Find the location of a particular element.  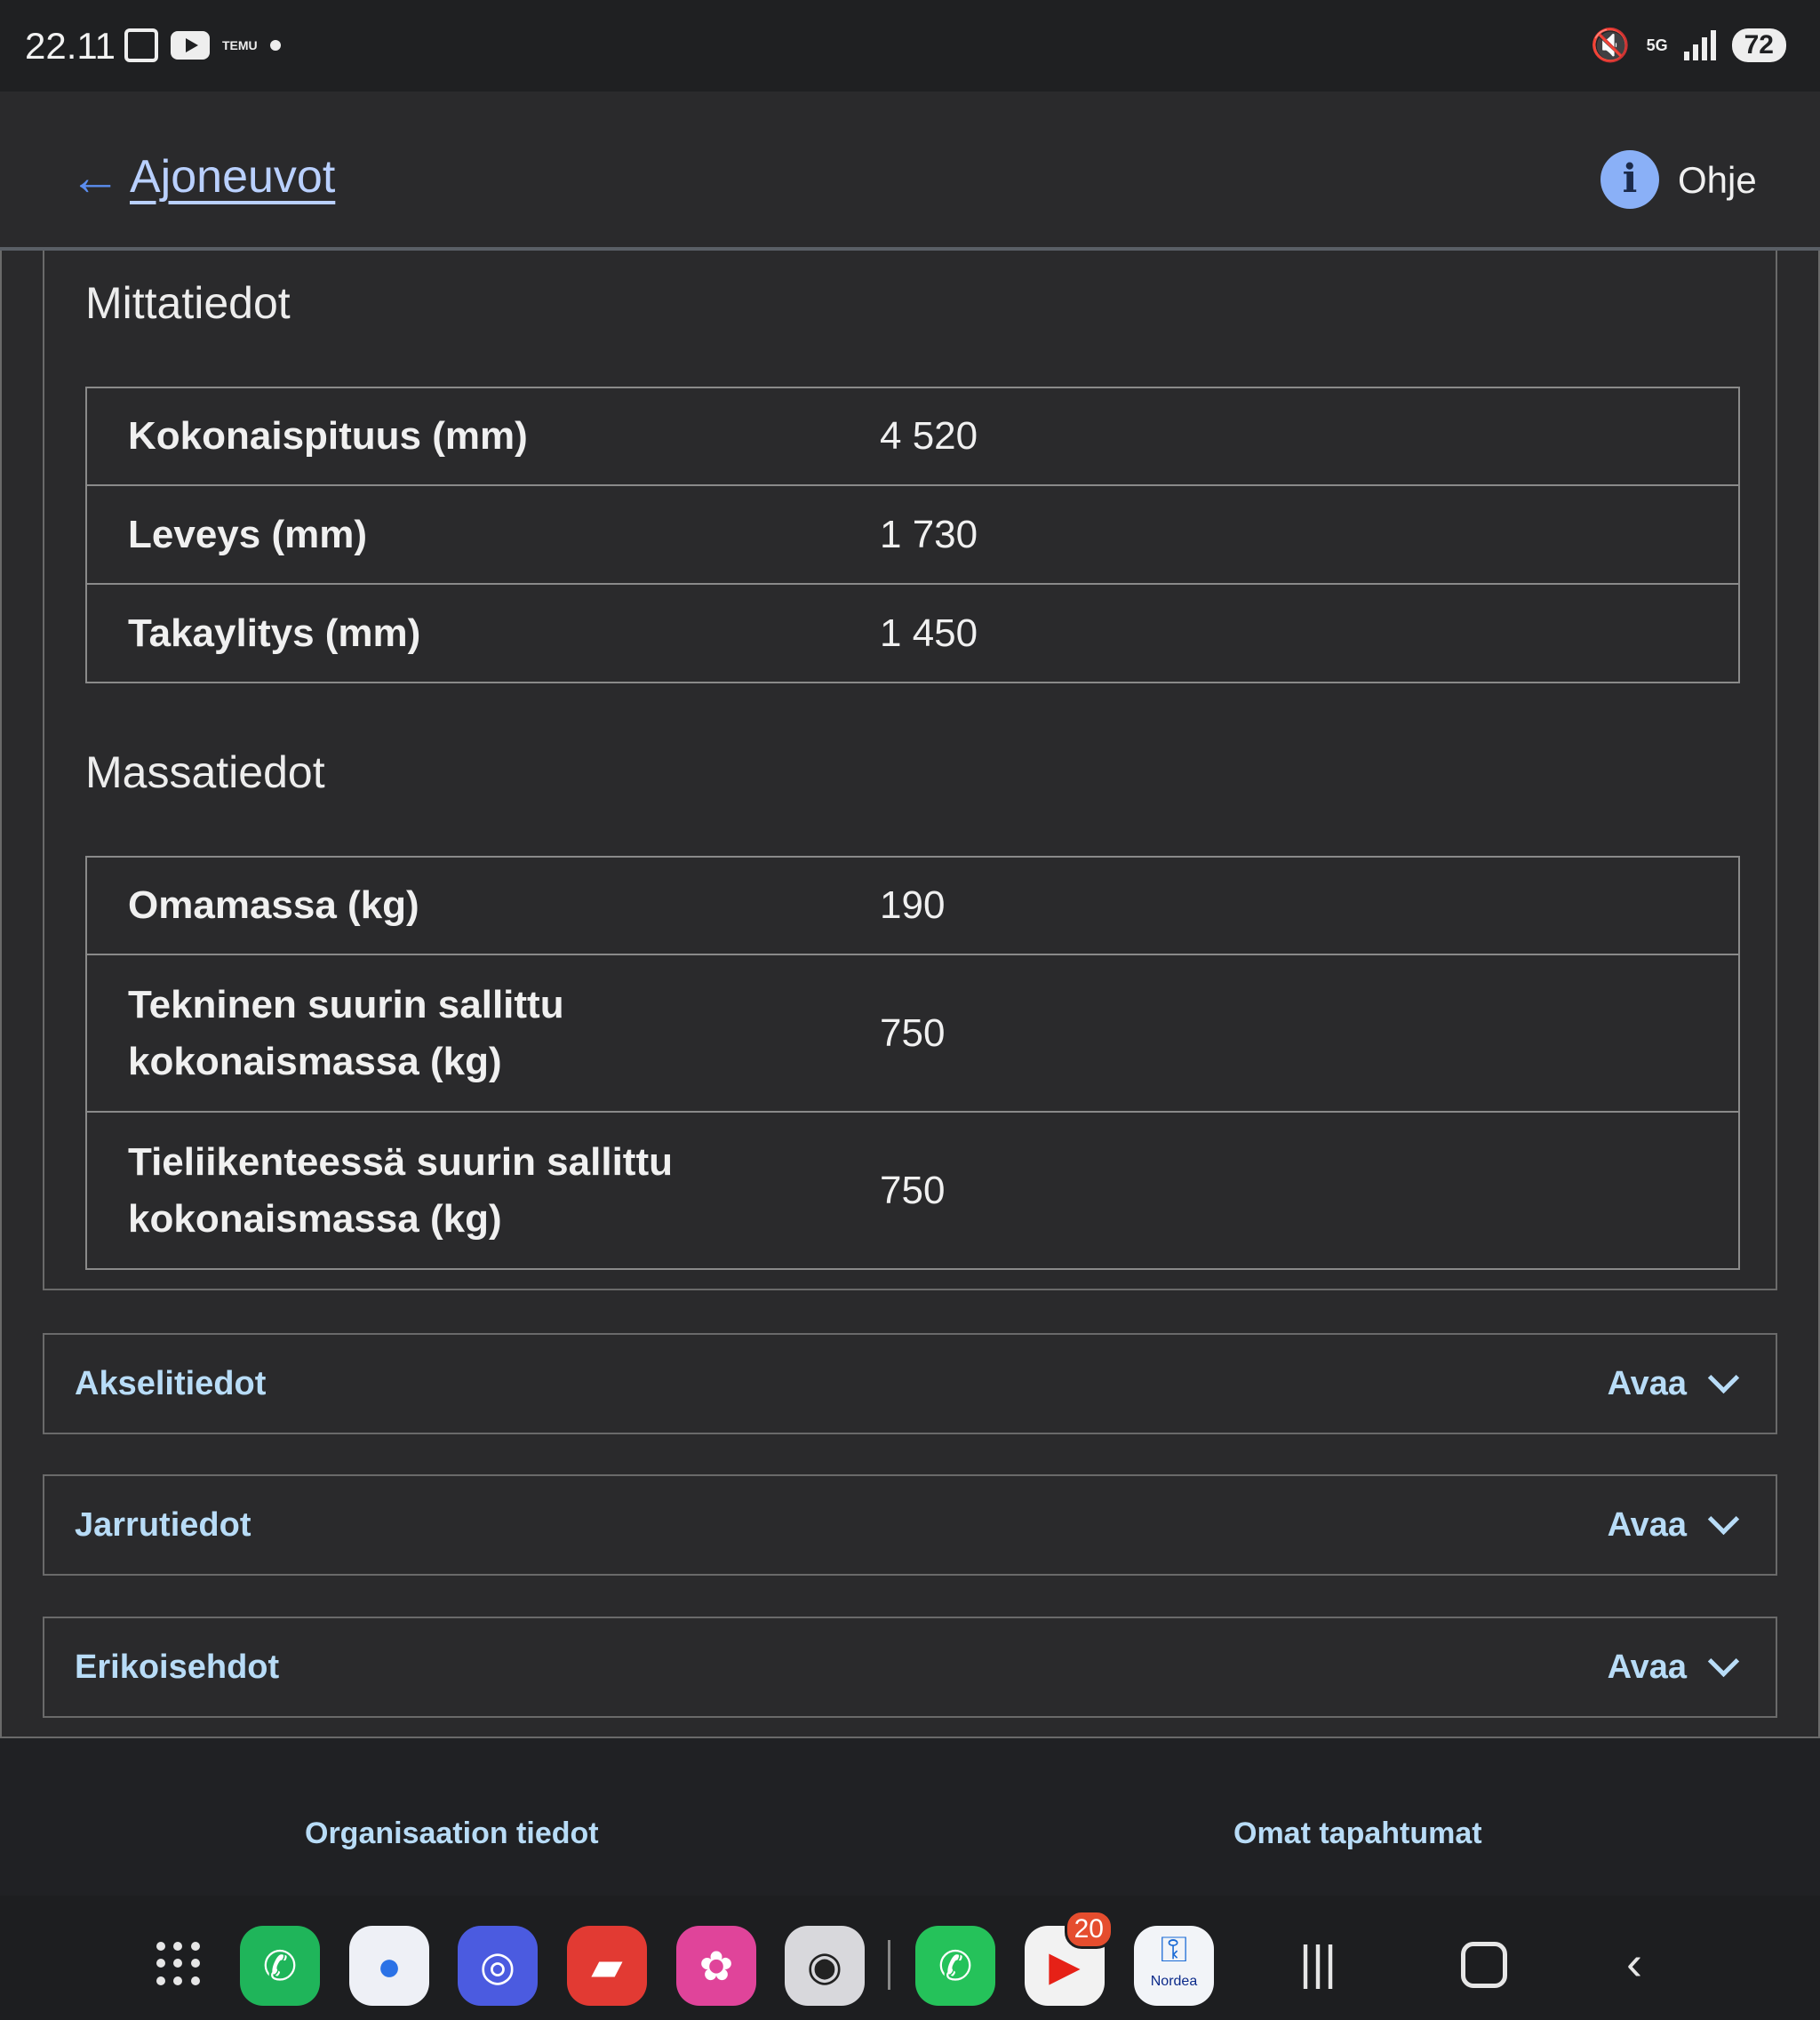

row-label: Omamassa (kg) is located at coordinates (483, 905).